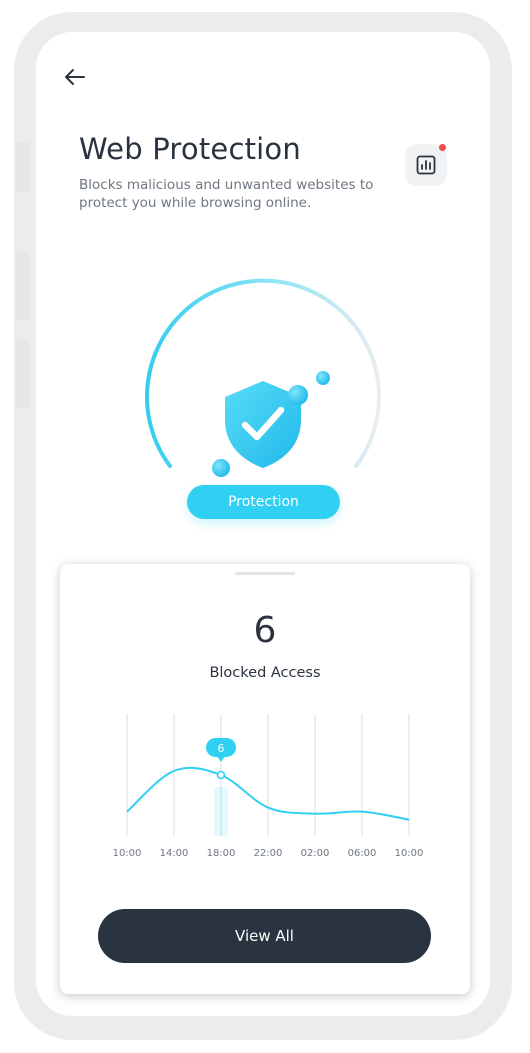 The height and width of the screenshot is (1053, 530). Describe the element at coordinates (221, 748) in the screenshot. I see `tooltip-label: 6` at that location.